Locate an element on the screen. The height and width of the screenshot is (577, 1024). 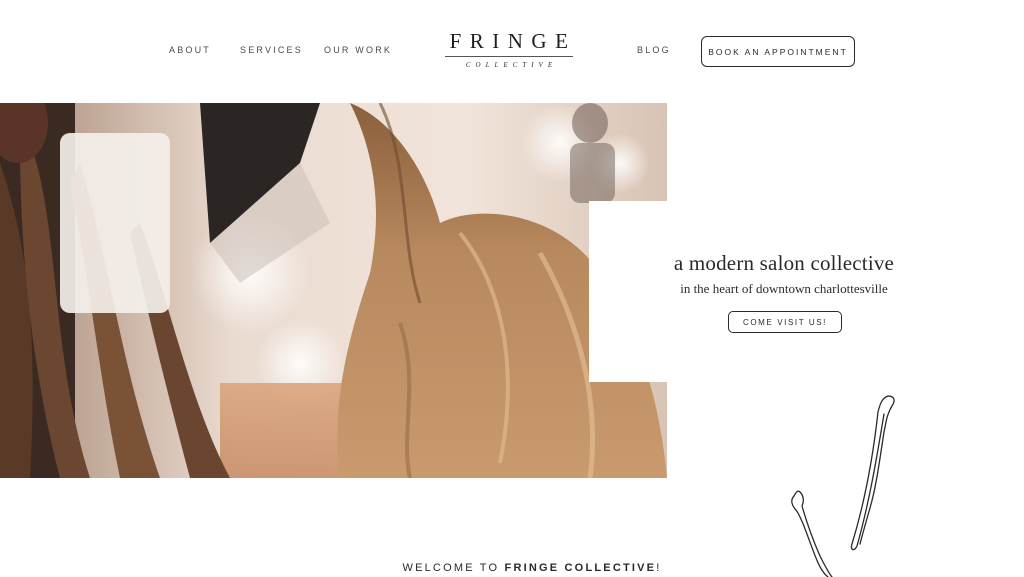
welcome-heading: WELCOME TO FRINGE COLLECTIVE! is located at coordinates (512, 568).